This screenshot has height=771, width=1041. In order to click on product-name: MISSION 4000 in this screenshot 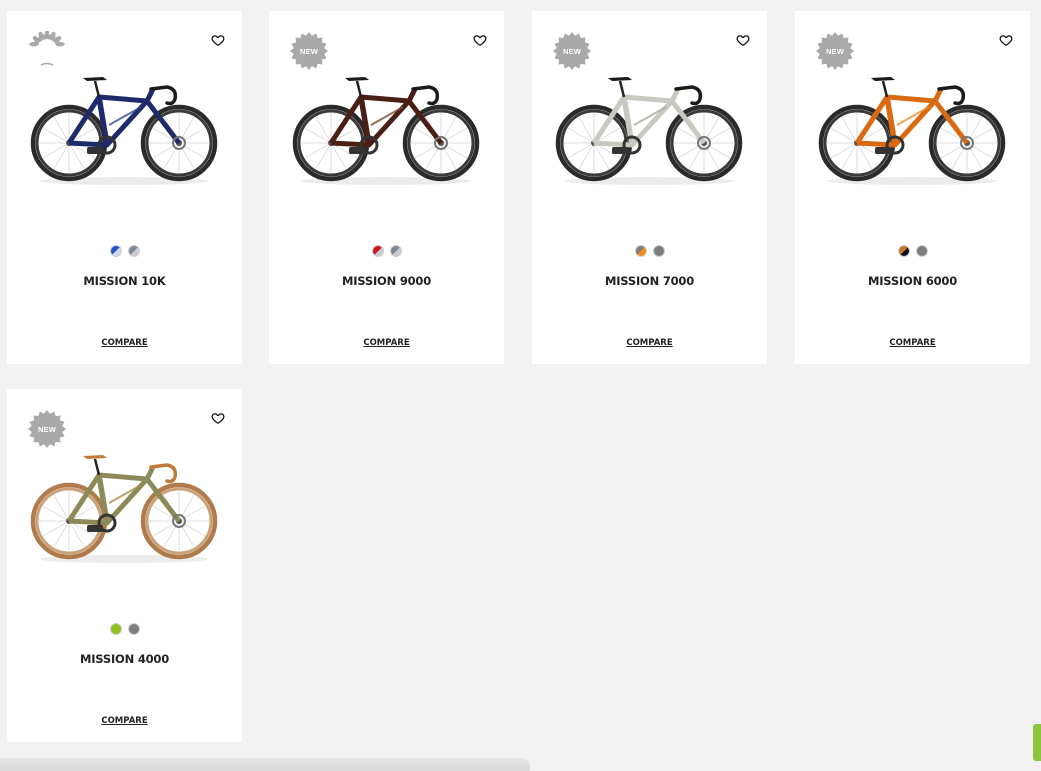, I will do `click(124, 659)`.